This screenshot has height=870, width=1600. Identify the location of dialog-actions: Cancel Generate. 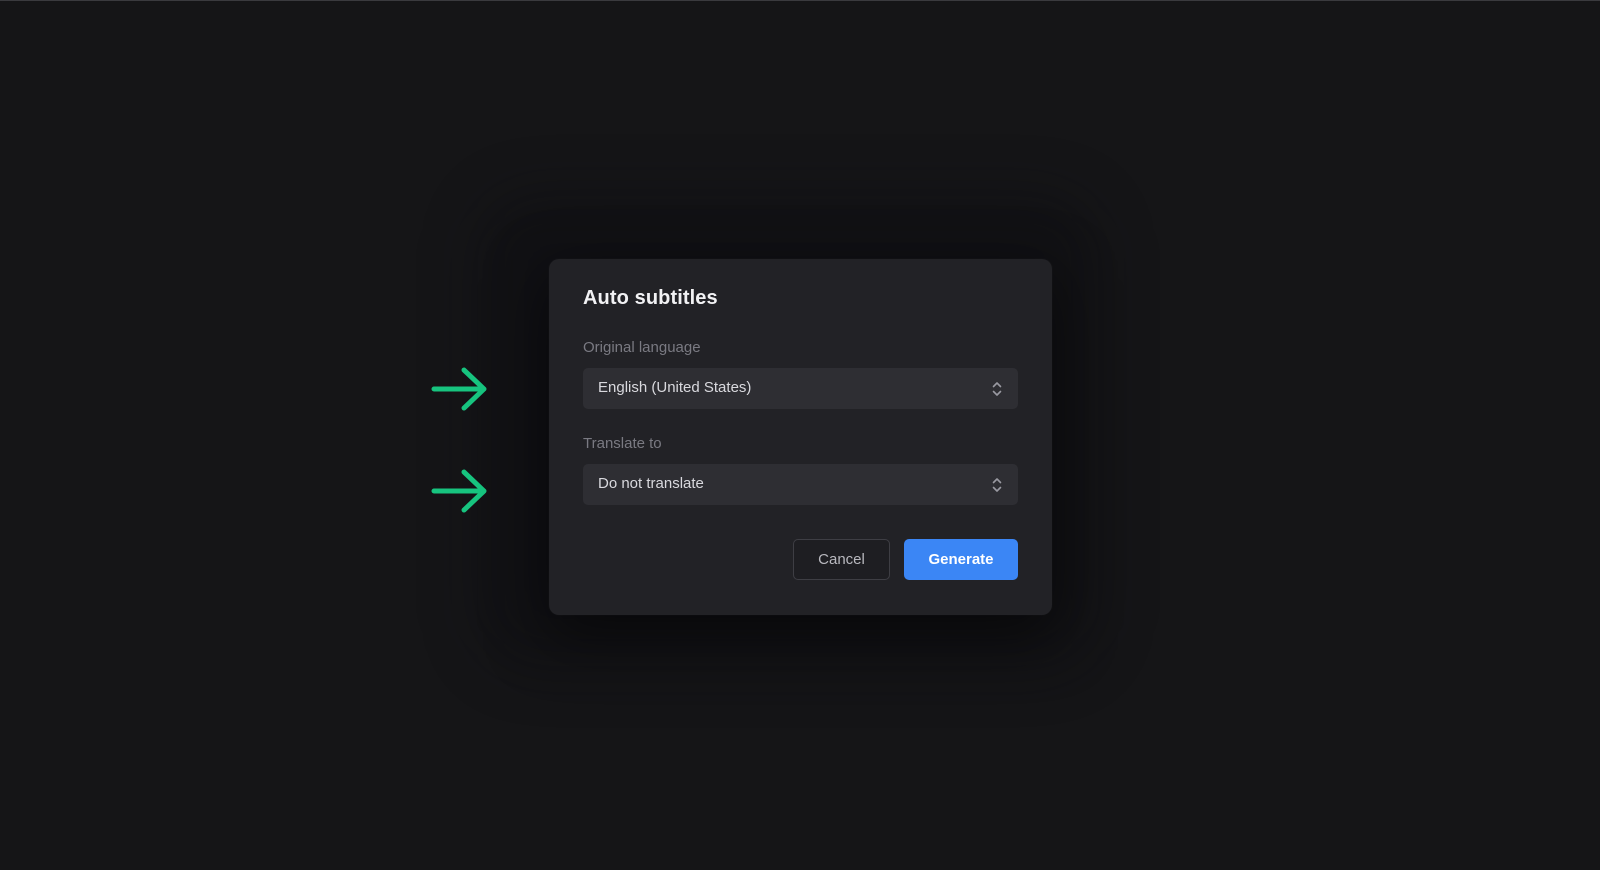
(905, 559).